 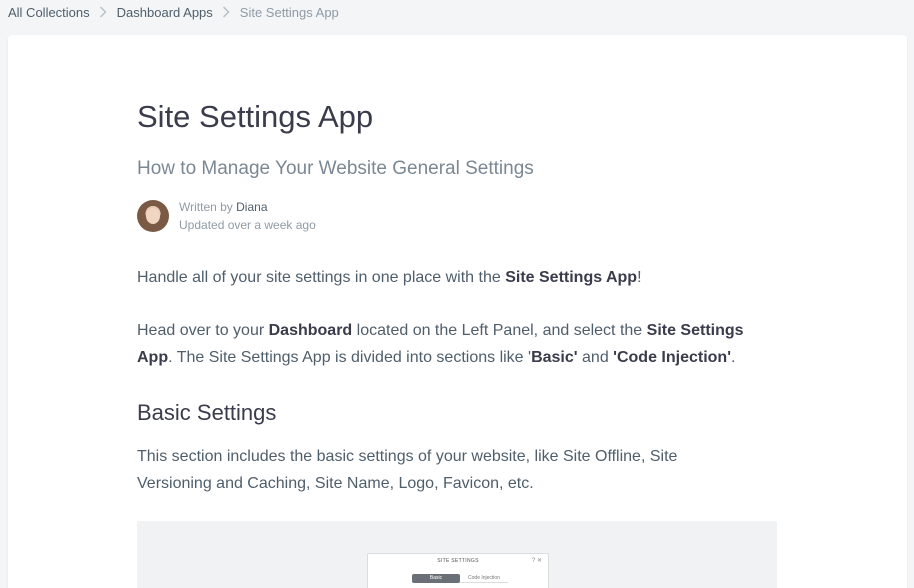 What do you see at coordinates (226, 216) in the screenshot?
I see `article-meta: Written by Diana Updated over a week ago` at bounding box center [226, 216].